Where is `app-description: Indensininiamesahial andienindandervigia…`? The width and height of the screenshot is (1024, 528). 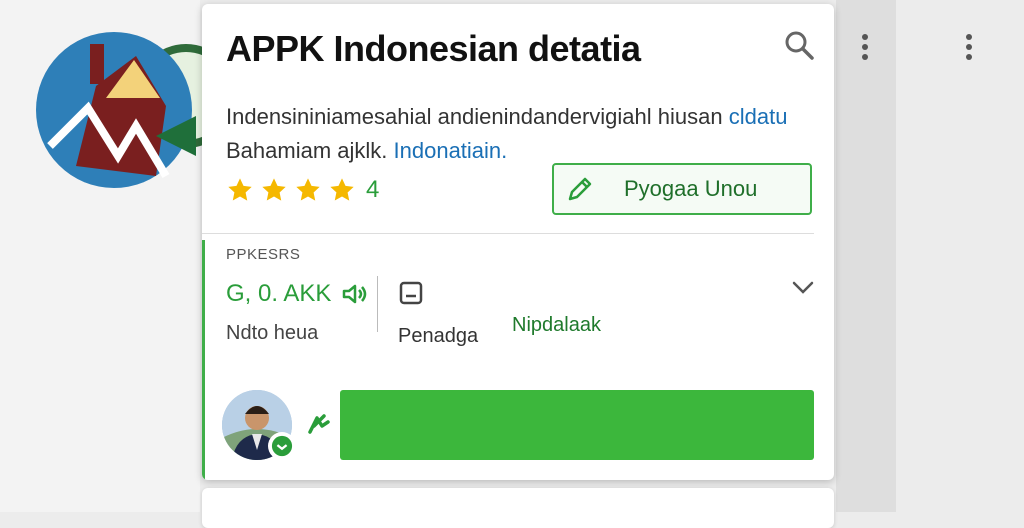 app-description: Indensininiamesahial andienindandervigia… is located at coordinates (521, 134).